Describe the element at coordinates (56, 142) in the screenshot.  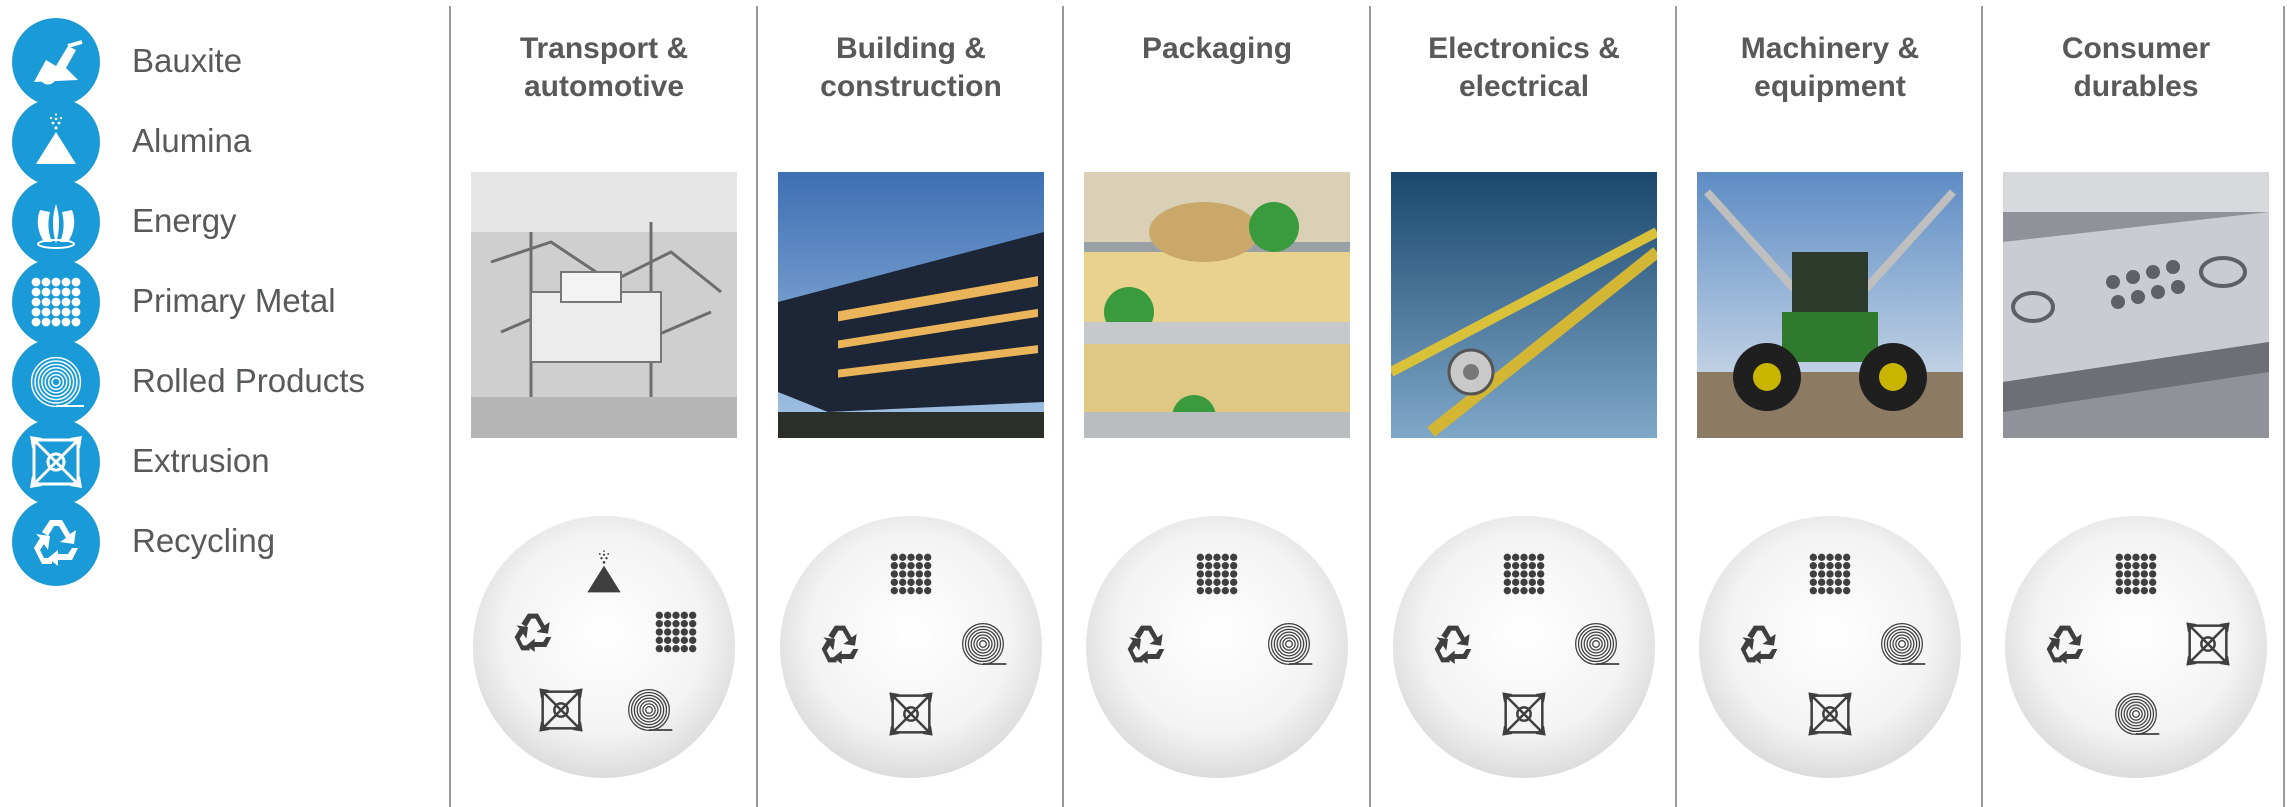
I see `alumina-icon` at that location.